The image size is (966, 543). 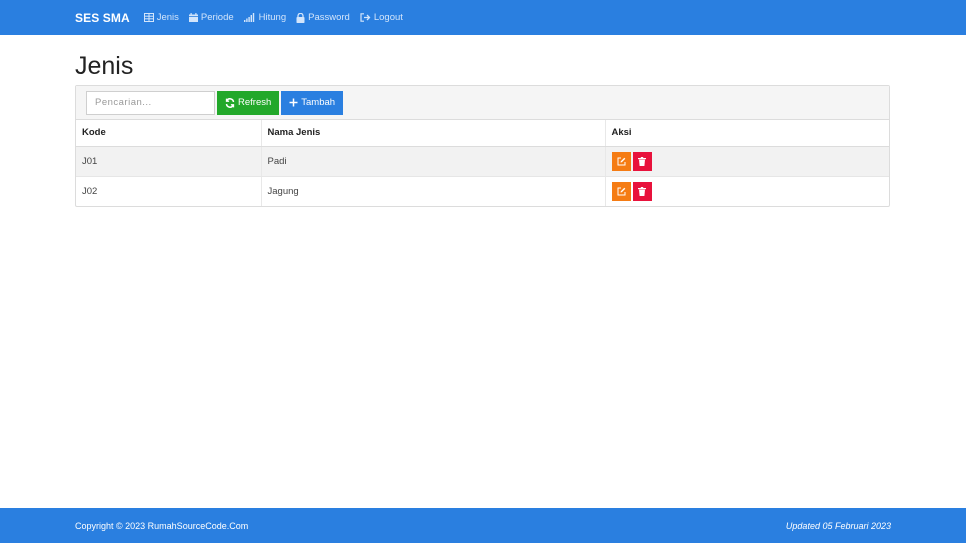 What do you see at coordinates (293, 102) in the screenshot?
I see `plus-icon` at bounding box center [293, 102].